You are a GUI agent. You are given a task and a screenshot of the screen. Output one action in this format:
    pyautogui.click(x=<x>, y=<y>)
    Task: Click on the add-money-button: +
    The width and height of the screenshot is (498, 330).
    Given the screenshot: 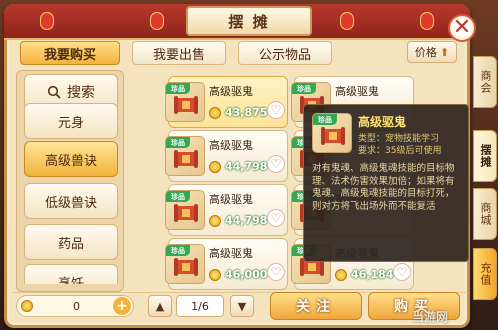 What is the action you would take?
    pyautogui.click(x=122, y=306)
    